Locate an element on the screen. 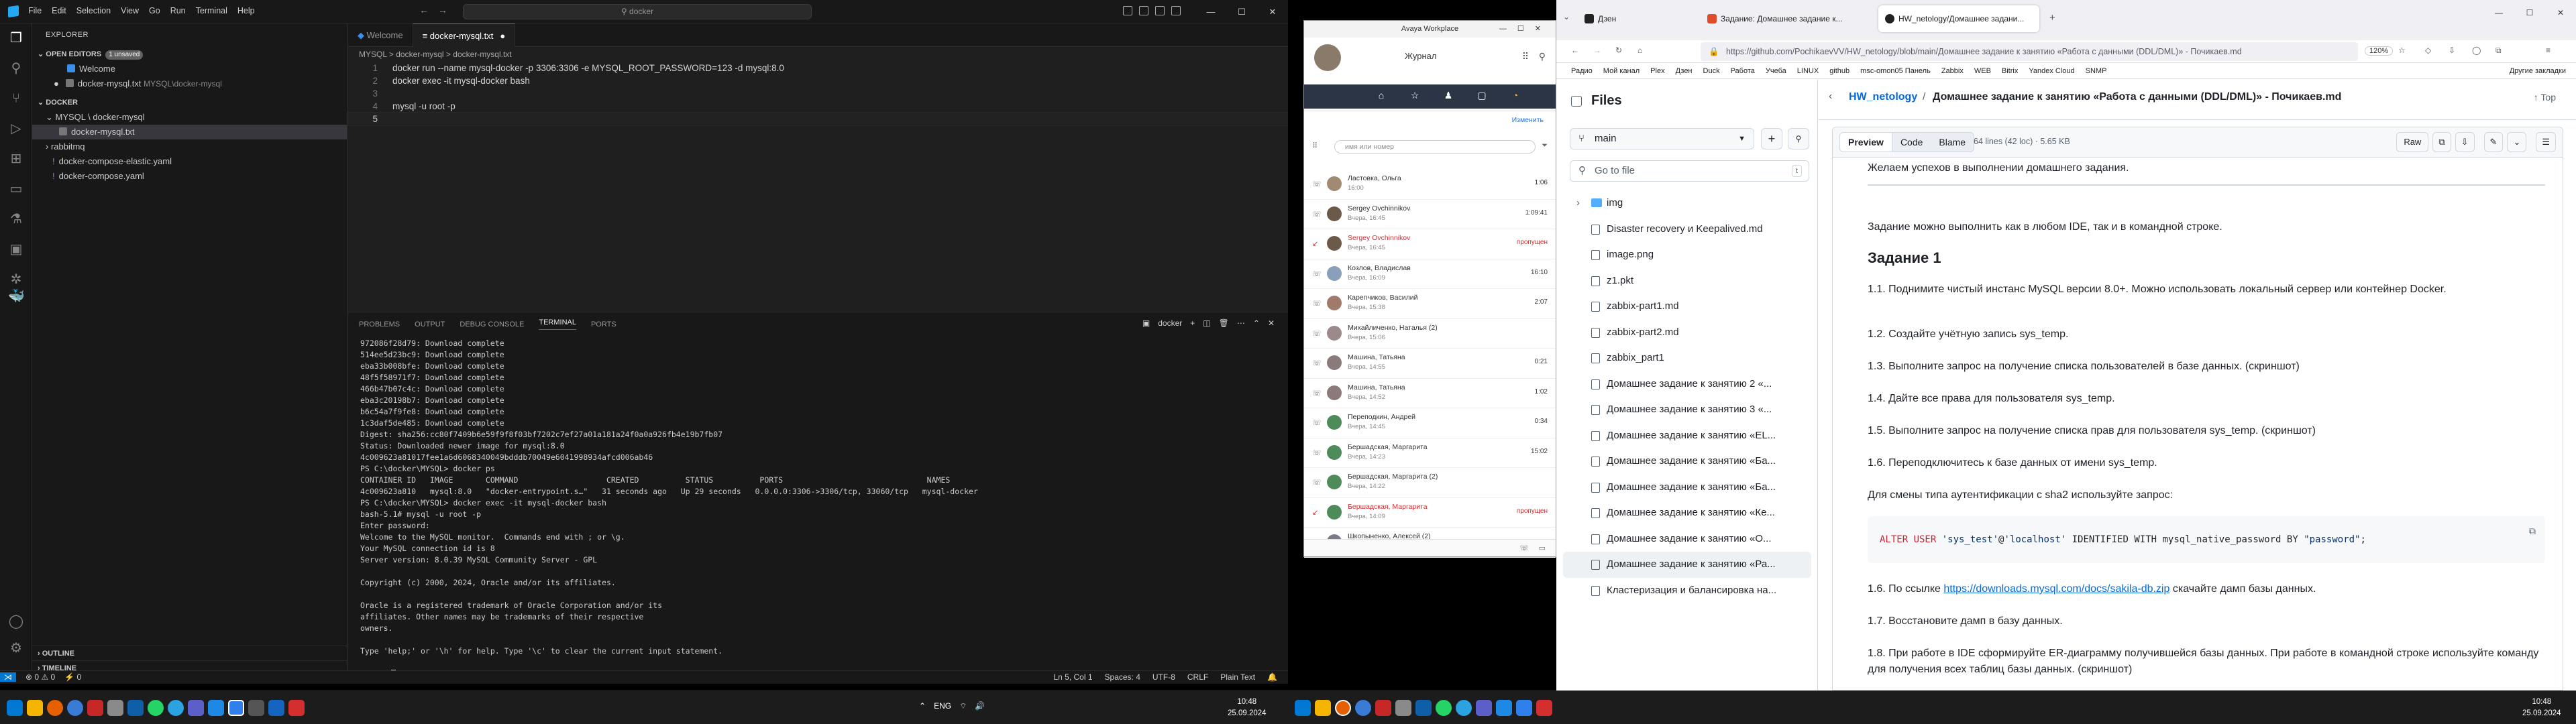  containers-icon: ▣ is located at coordinates (16, 249).